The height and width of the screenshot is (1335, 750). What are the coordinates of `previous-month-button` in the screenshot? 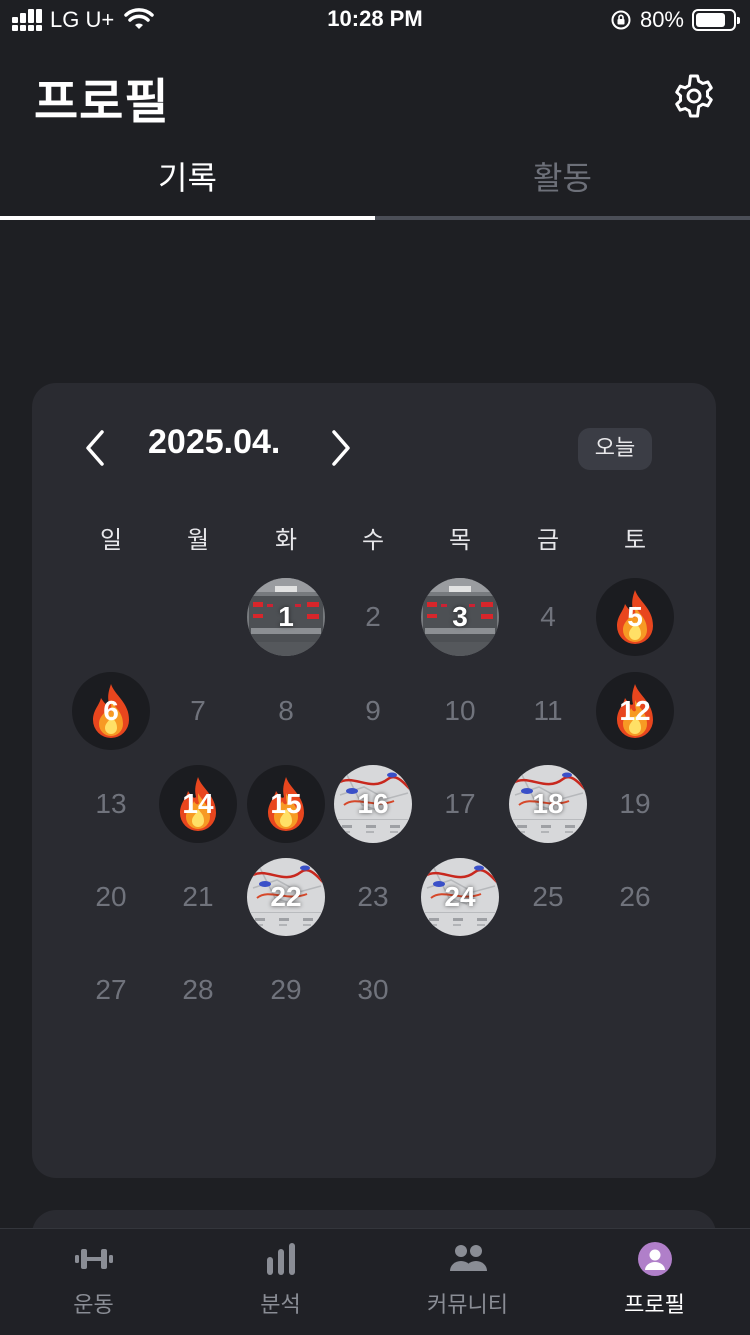 It's located at (97, 448).